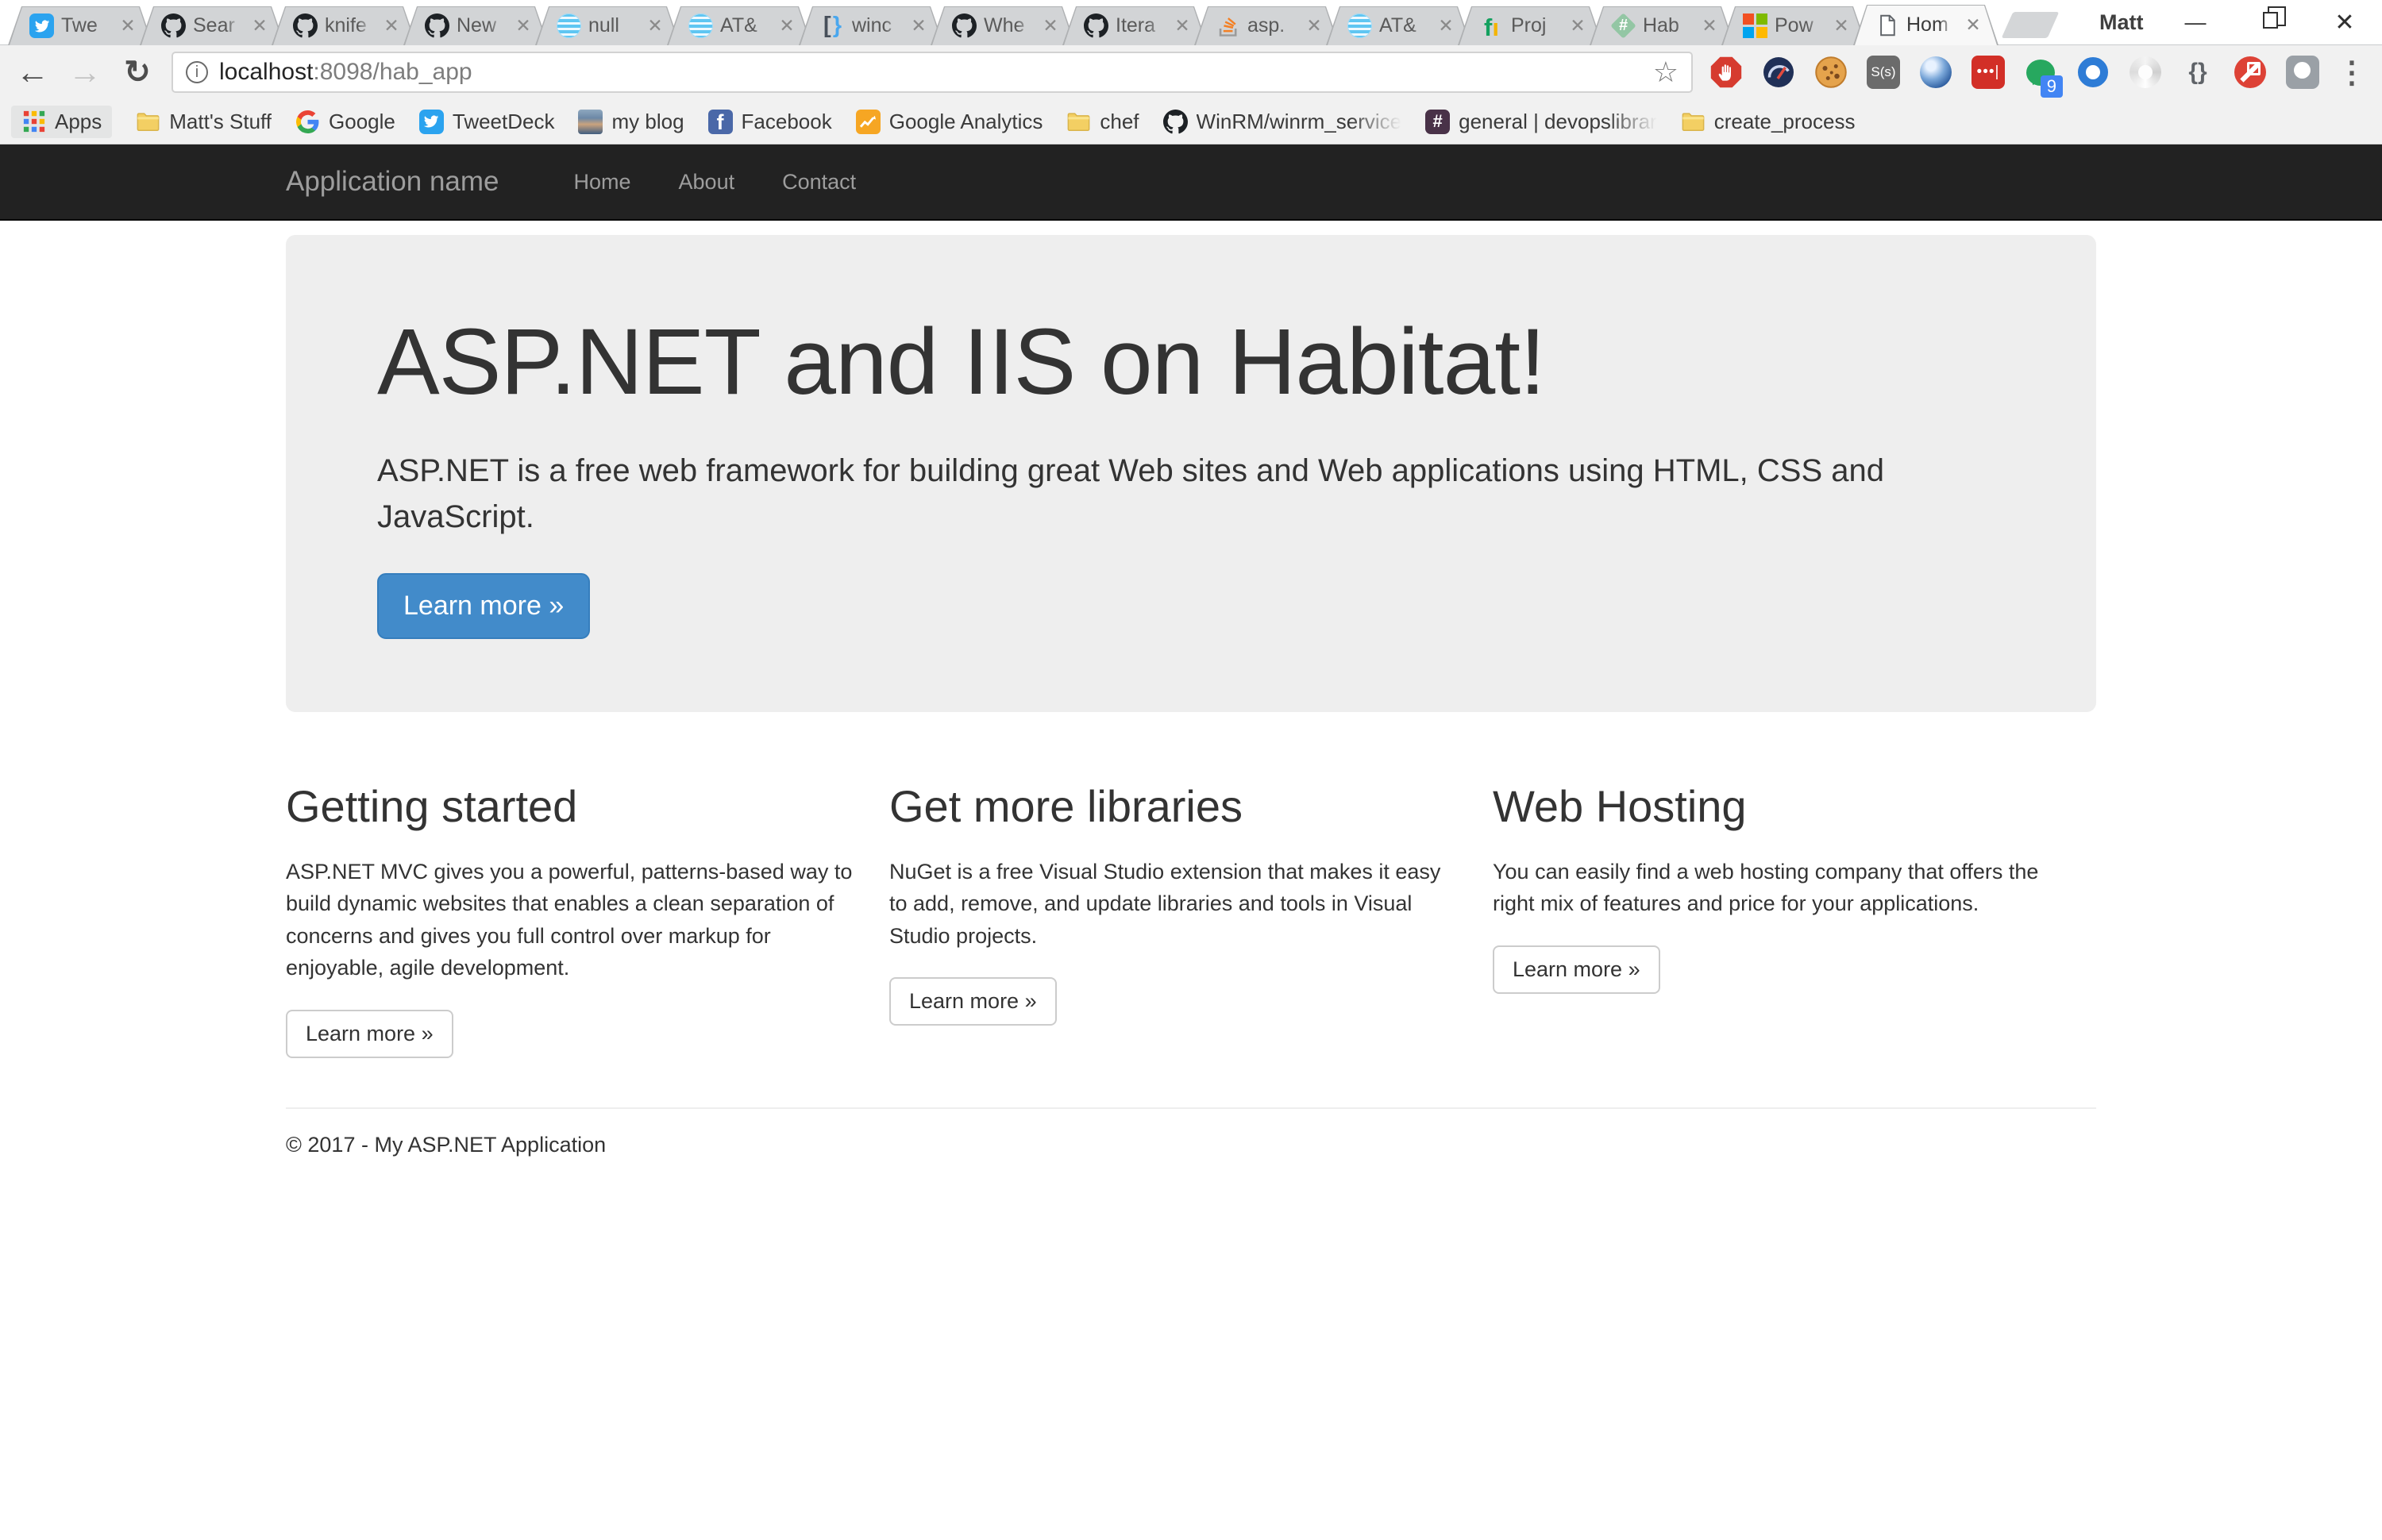 This screenshot has width=2382, height=1540. Describe the element at coordinates (769, 121) in the screenshot. I see `bookmark-item: Facebook` at that location.